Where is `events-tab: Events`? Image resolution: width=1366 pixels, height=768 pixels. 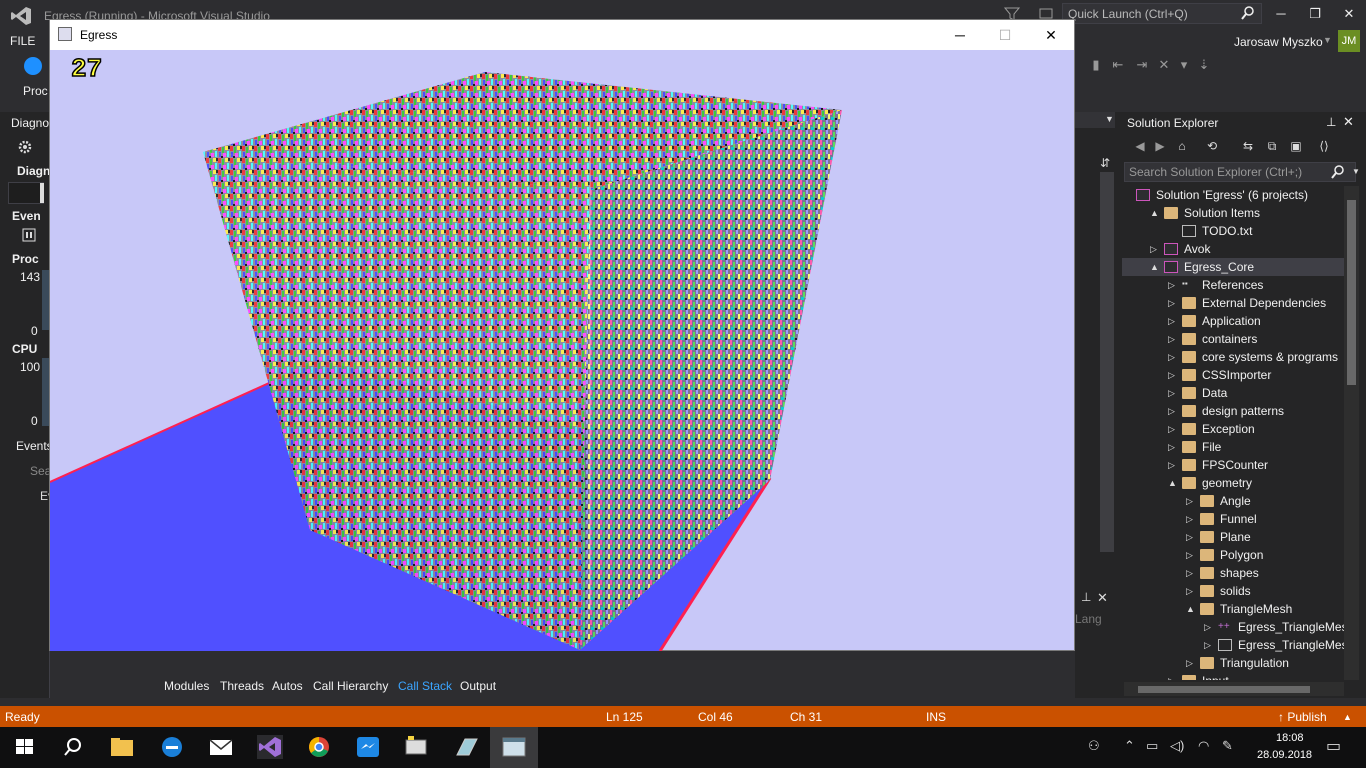 events-tab: Events is located at coordinates (34, 446).